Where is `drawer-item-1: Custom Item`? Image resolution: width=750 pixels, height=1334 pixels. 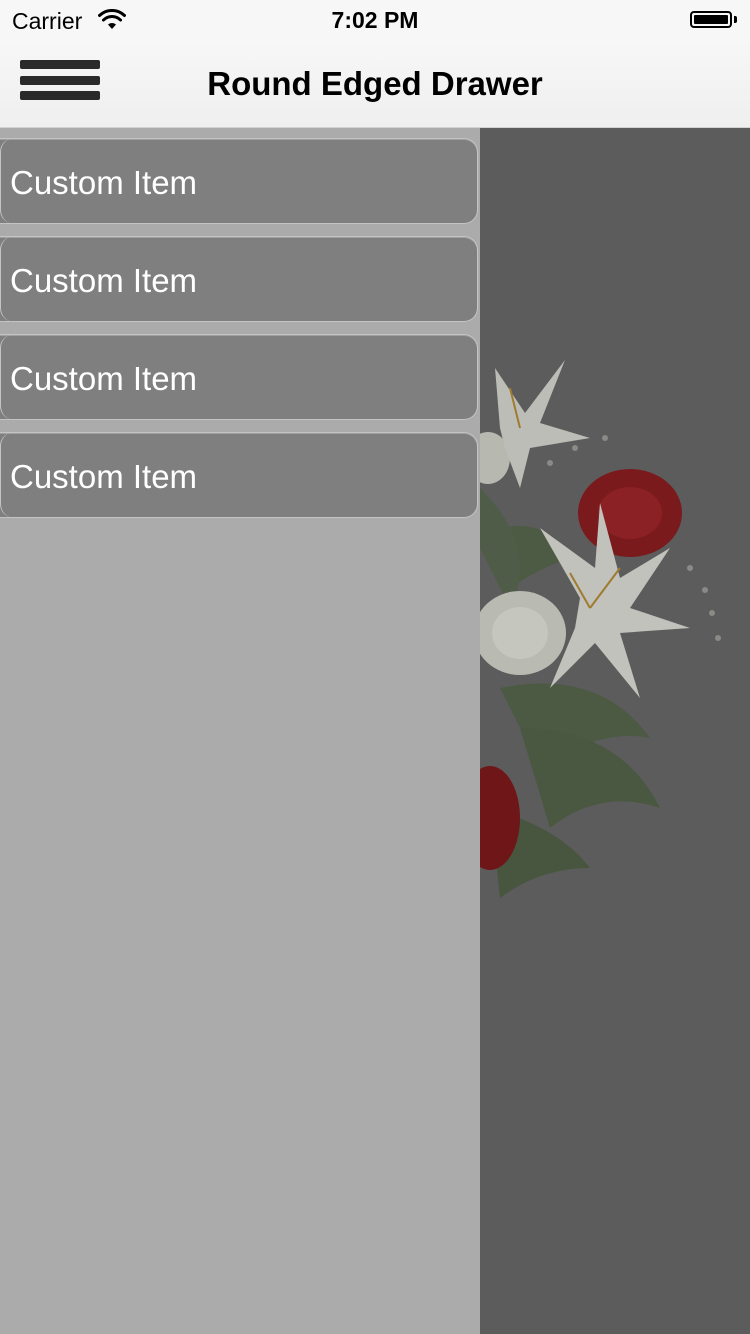
drawer-item-1: Custom Item is located at coordinates (239, 181).